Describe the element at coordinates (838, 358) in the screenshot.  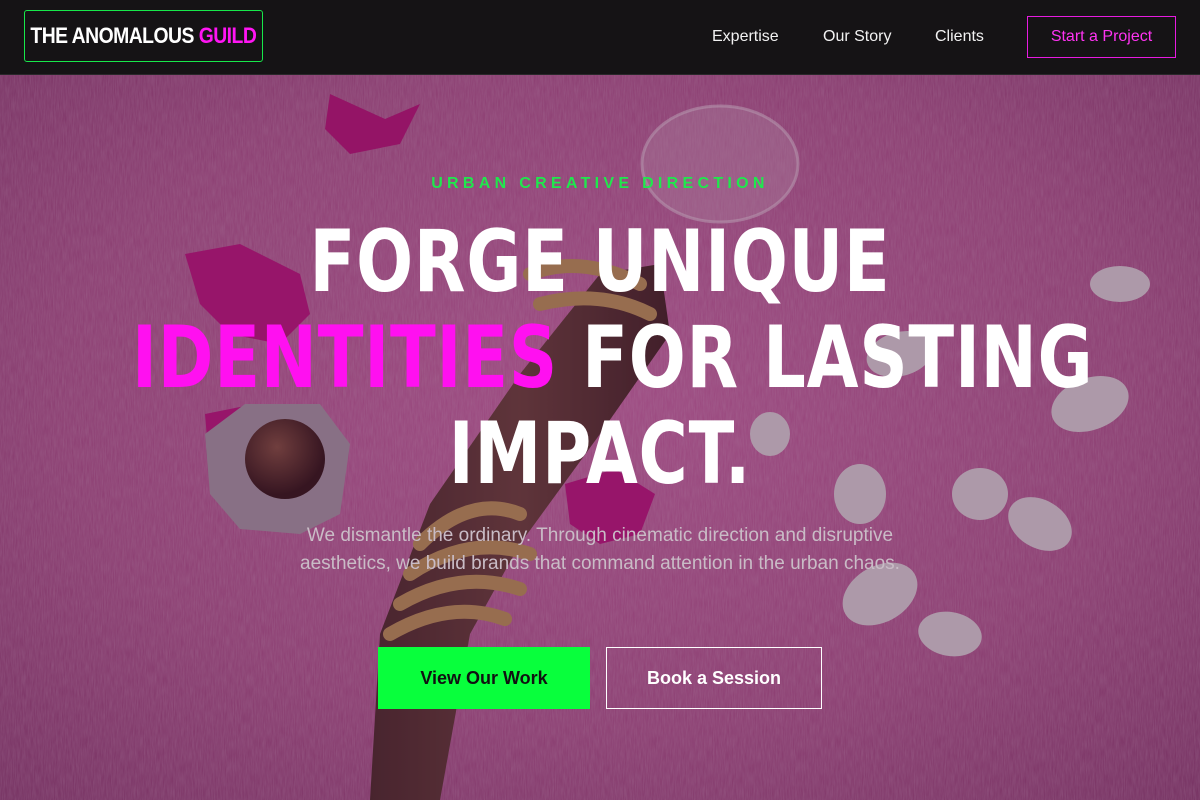
I see `headline-line-2-rest: FOR LASTING` at that location.